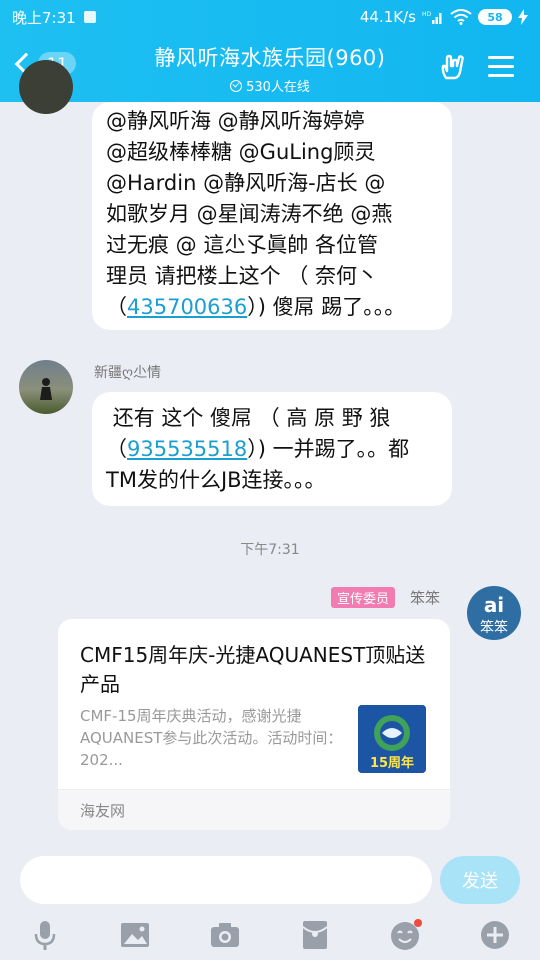 The width and height of the screenshot is (540, 960). What do you see at coordinates (494, 628) in the screenshot?
I see `svg-text: 笨笨` at bounding box center [494, 628].